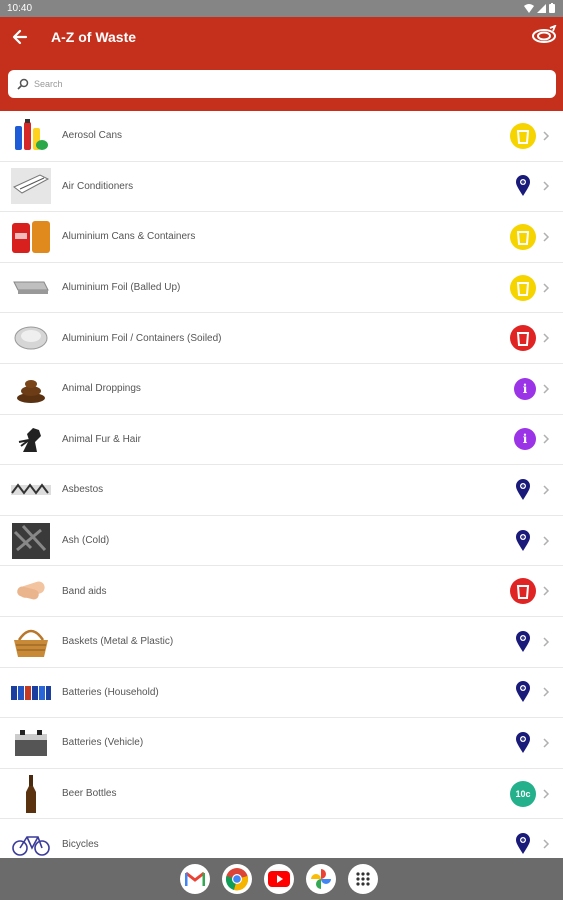  Describe the element at coordinates (20, 37) in the screenshot. I see `back-arrow-icon` at that location.